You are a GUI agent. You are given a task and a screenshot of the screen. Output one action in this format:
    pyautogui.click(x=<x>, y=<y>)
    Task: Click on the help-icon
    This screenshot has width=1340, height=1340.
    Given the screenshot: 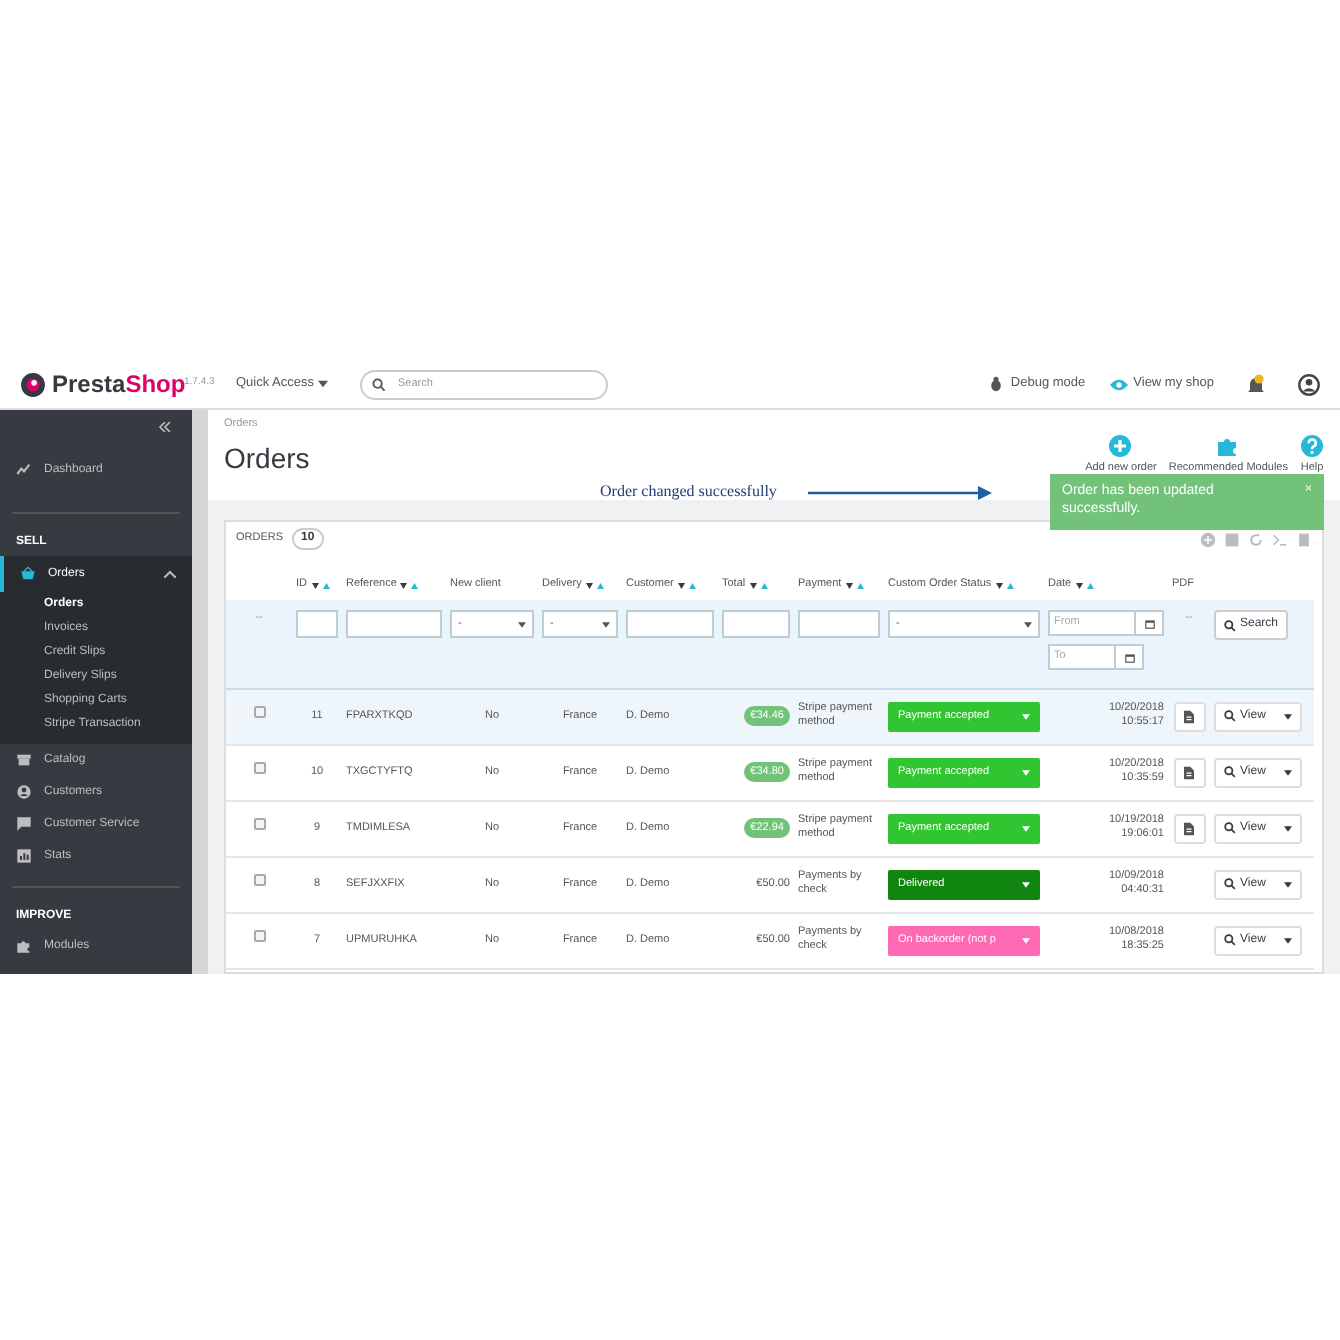 What is the action you would take?
    pyautogui.click(x=1312, y=446)
    